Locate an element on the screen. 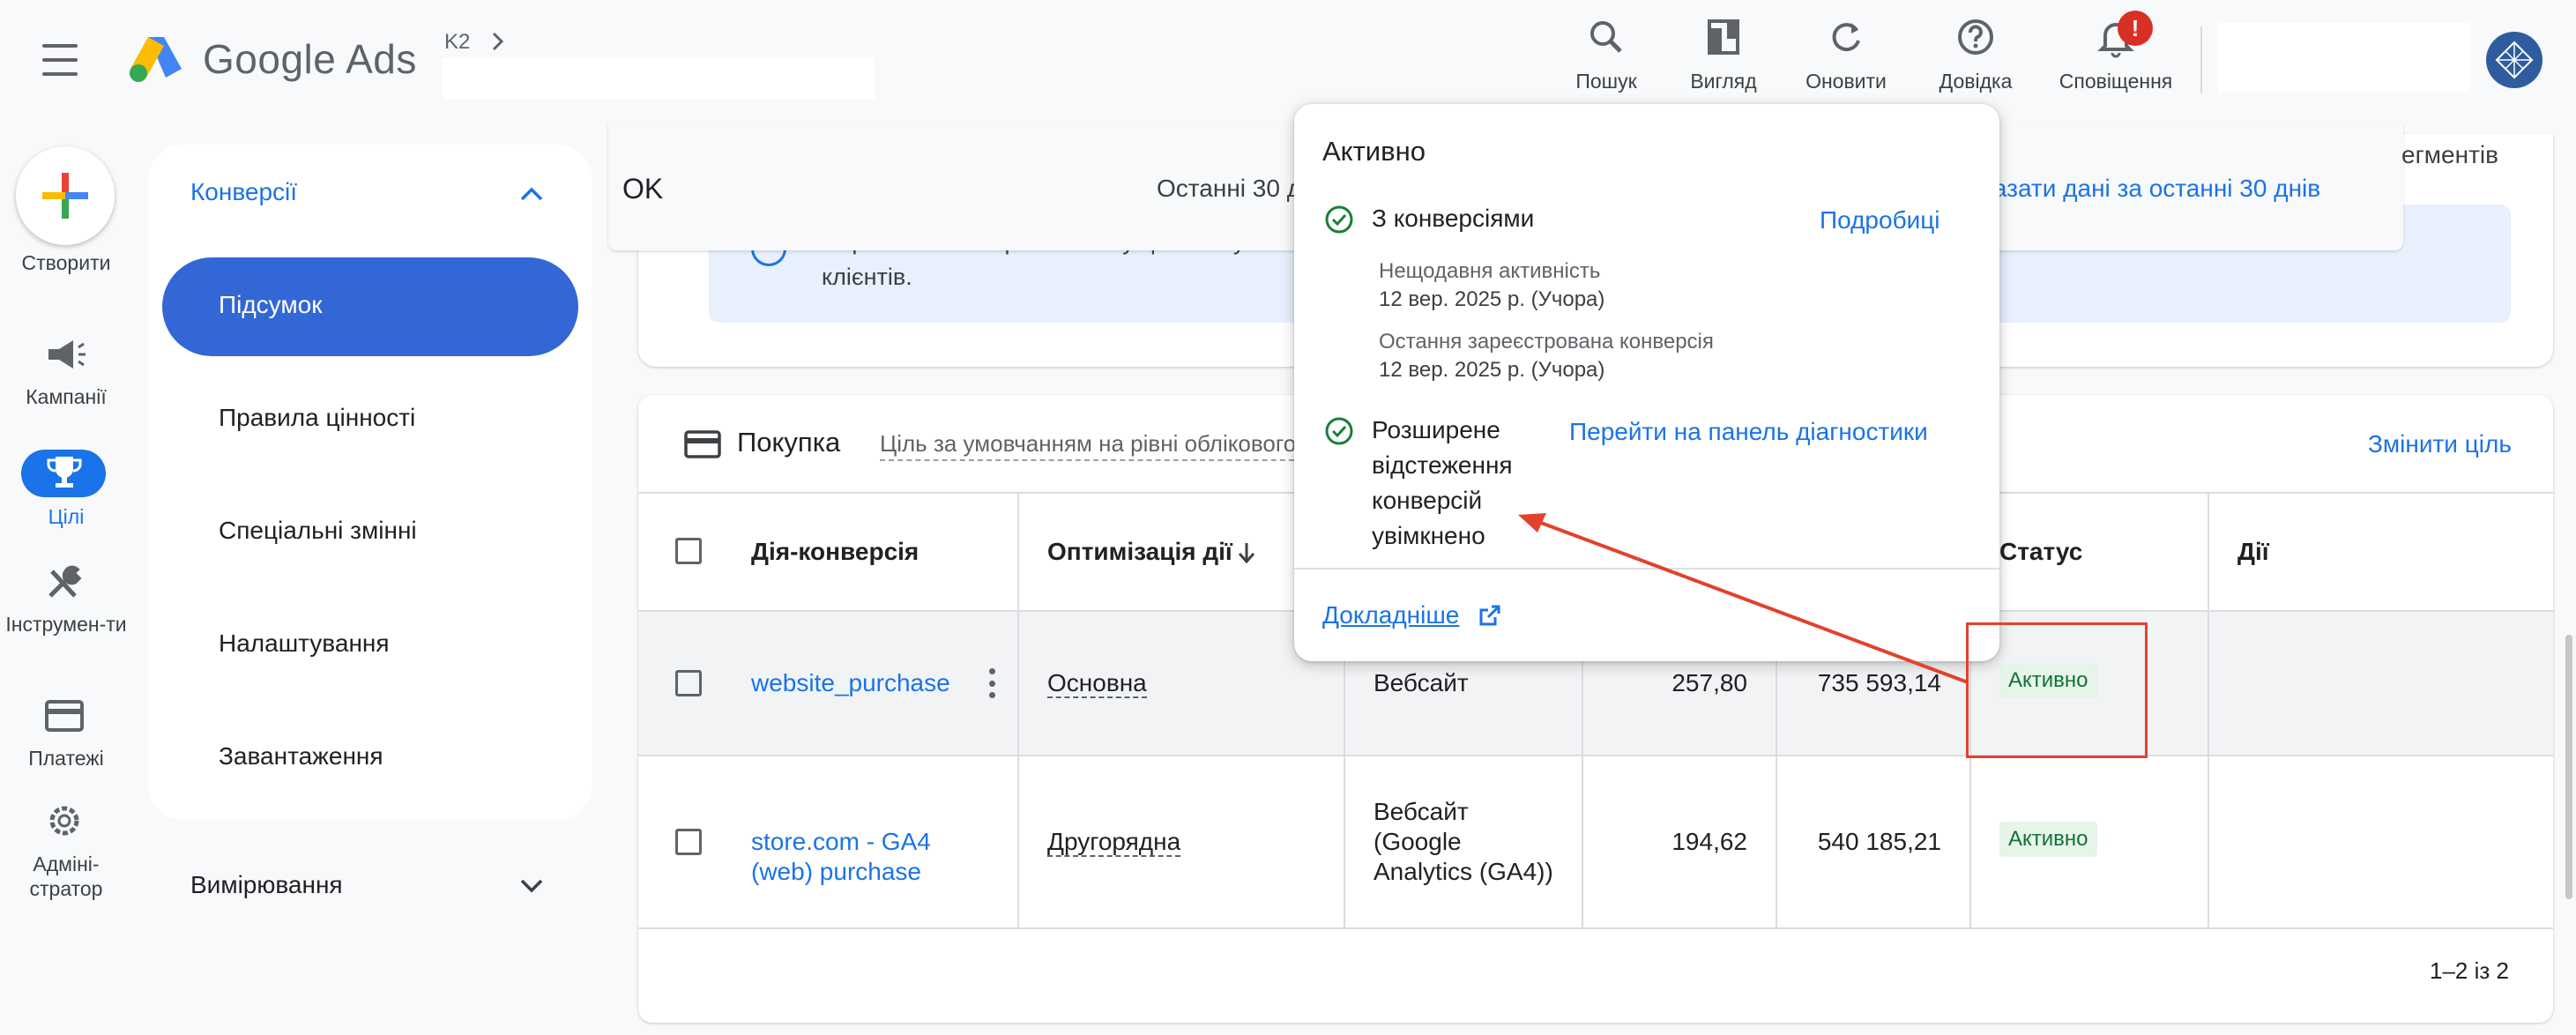 The image size is (2576, 1035). view-button: Вигляд is located at coordinates (1724, 55).